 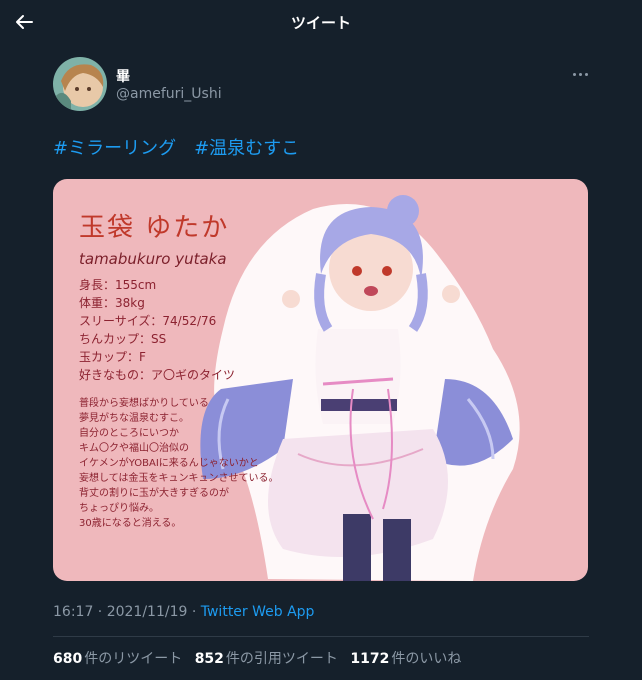 I want to click on hashtag-link: #ミラーリング, so click(x=114, y=148).